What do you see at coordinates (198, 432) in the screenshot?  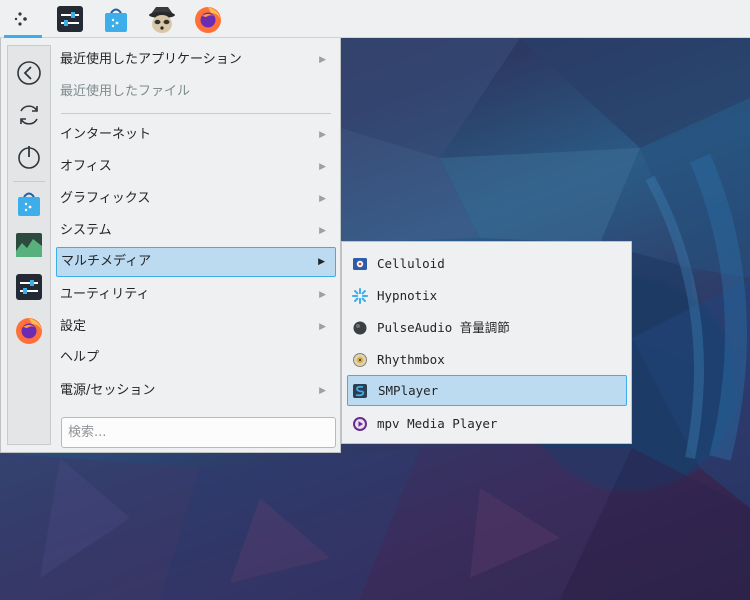 I see `search-input` at bounding box center [198, 432].